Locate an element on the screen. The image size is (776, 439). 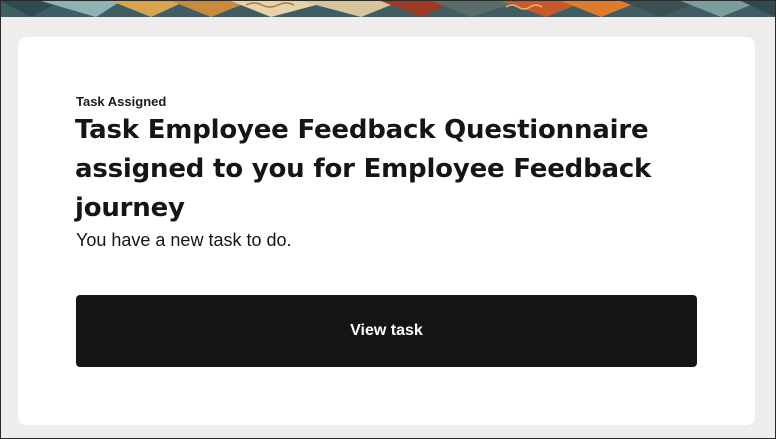
notification-message: You have a new task to do. is located at coordinates (184, 240).